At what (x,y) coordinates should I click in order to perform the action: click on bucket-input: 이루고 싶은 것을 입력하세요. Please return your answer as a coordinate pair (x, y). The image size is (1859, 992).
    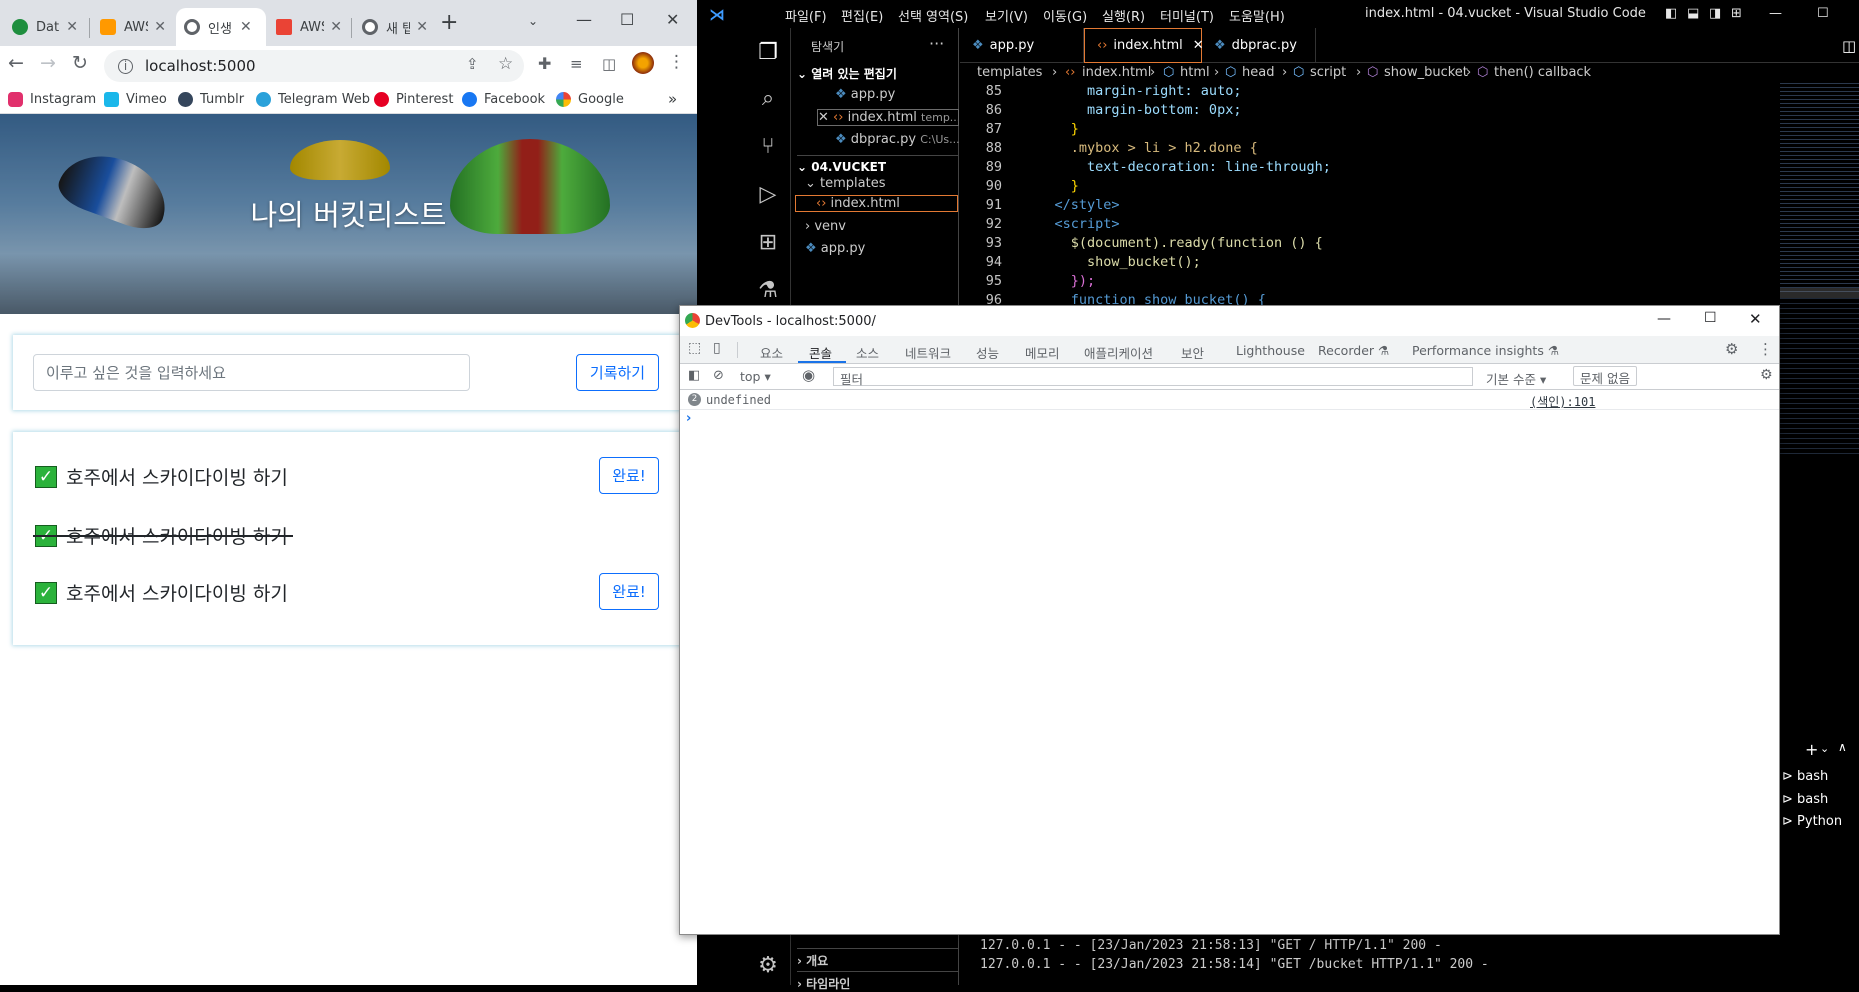
    Looking at the image, I should click on (251, 372).